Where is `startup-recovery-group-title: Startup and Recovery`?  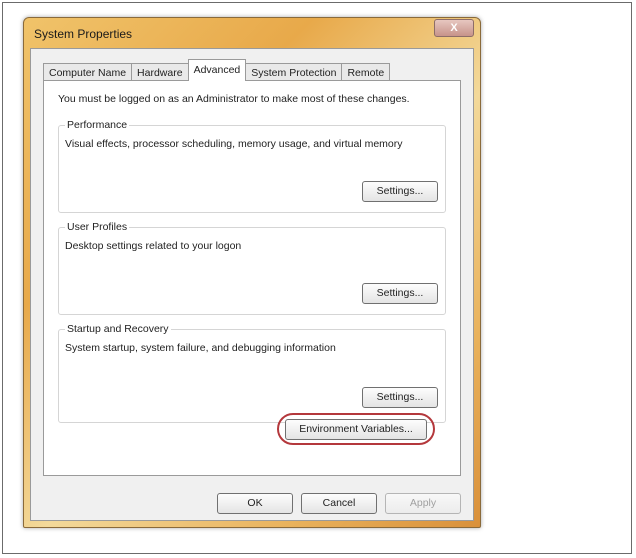 startup-recovery-group-title: Startup and Recovery is located at coordinates (118, 329).